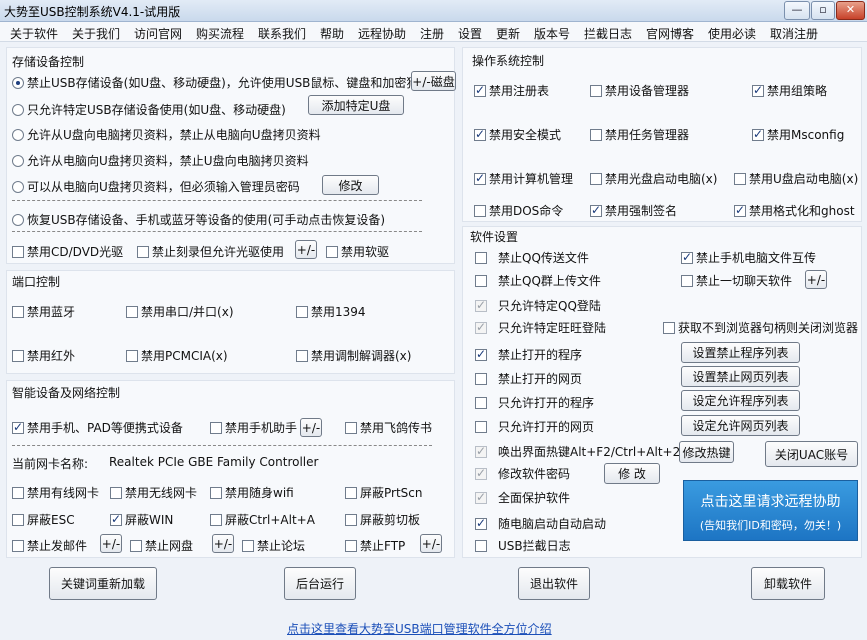 The image size is (867, 640). Describe the element at coordinates (43, 355) in the screenshot. I see `disable-infrared: 禁用红外` at that location.